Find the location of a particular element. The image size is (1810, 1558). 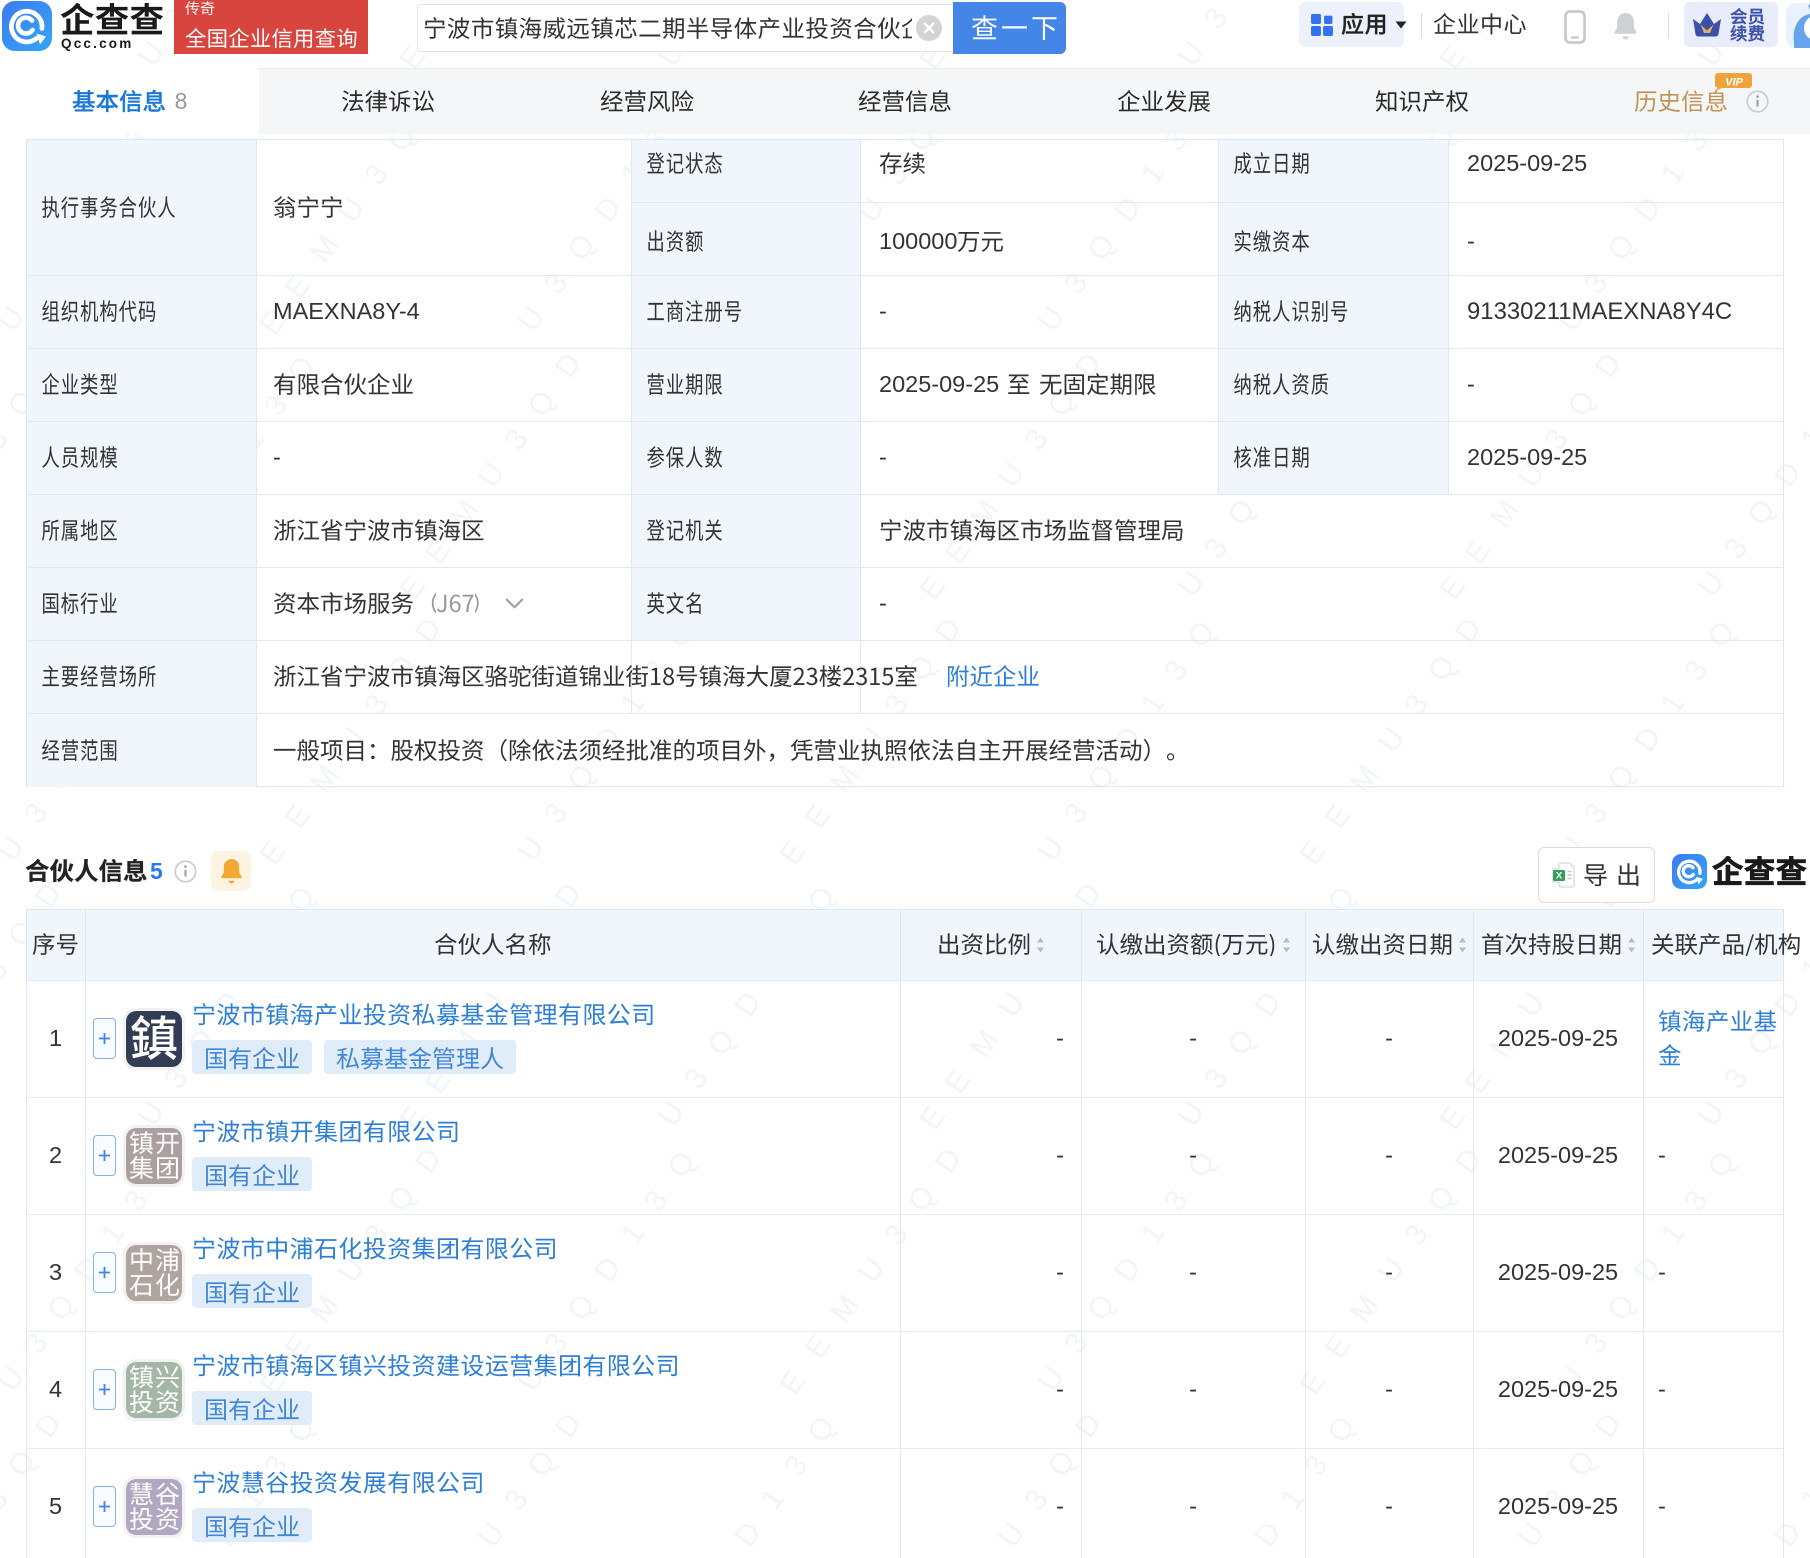

svg-text: VIP is located at coordinates (1734, 83).